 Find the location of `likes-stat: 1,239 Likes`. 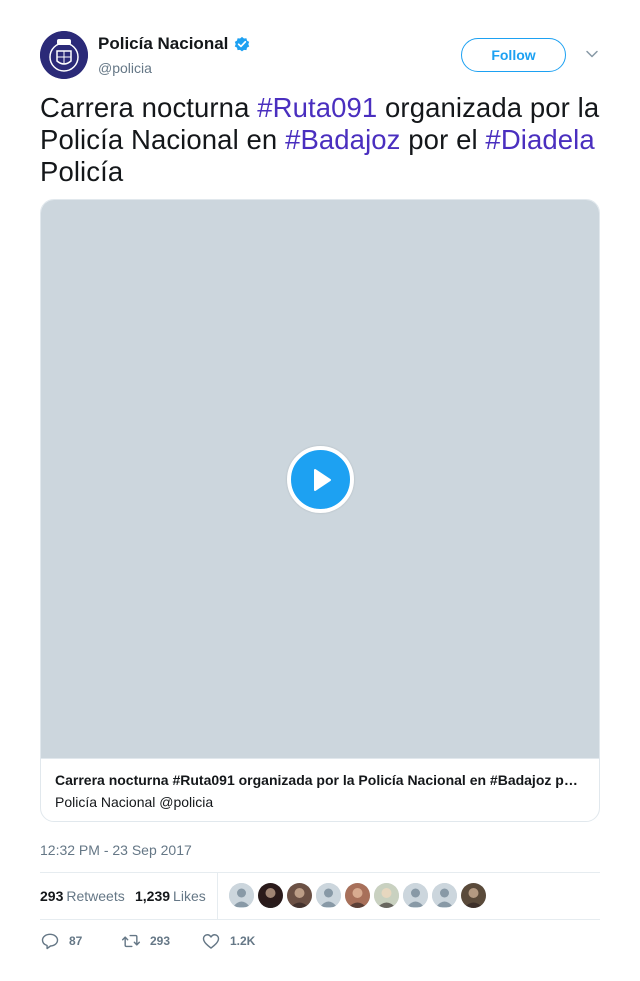

likes-stat: 1,239 Likes is located at coordinates (170, 896).